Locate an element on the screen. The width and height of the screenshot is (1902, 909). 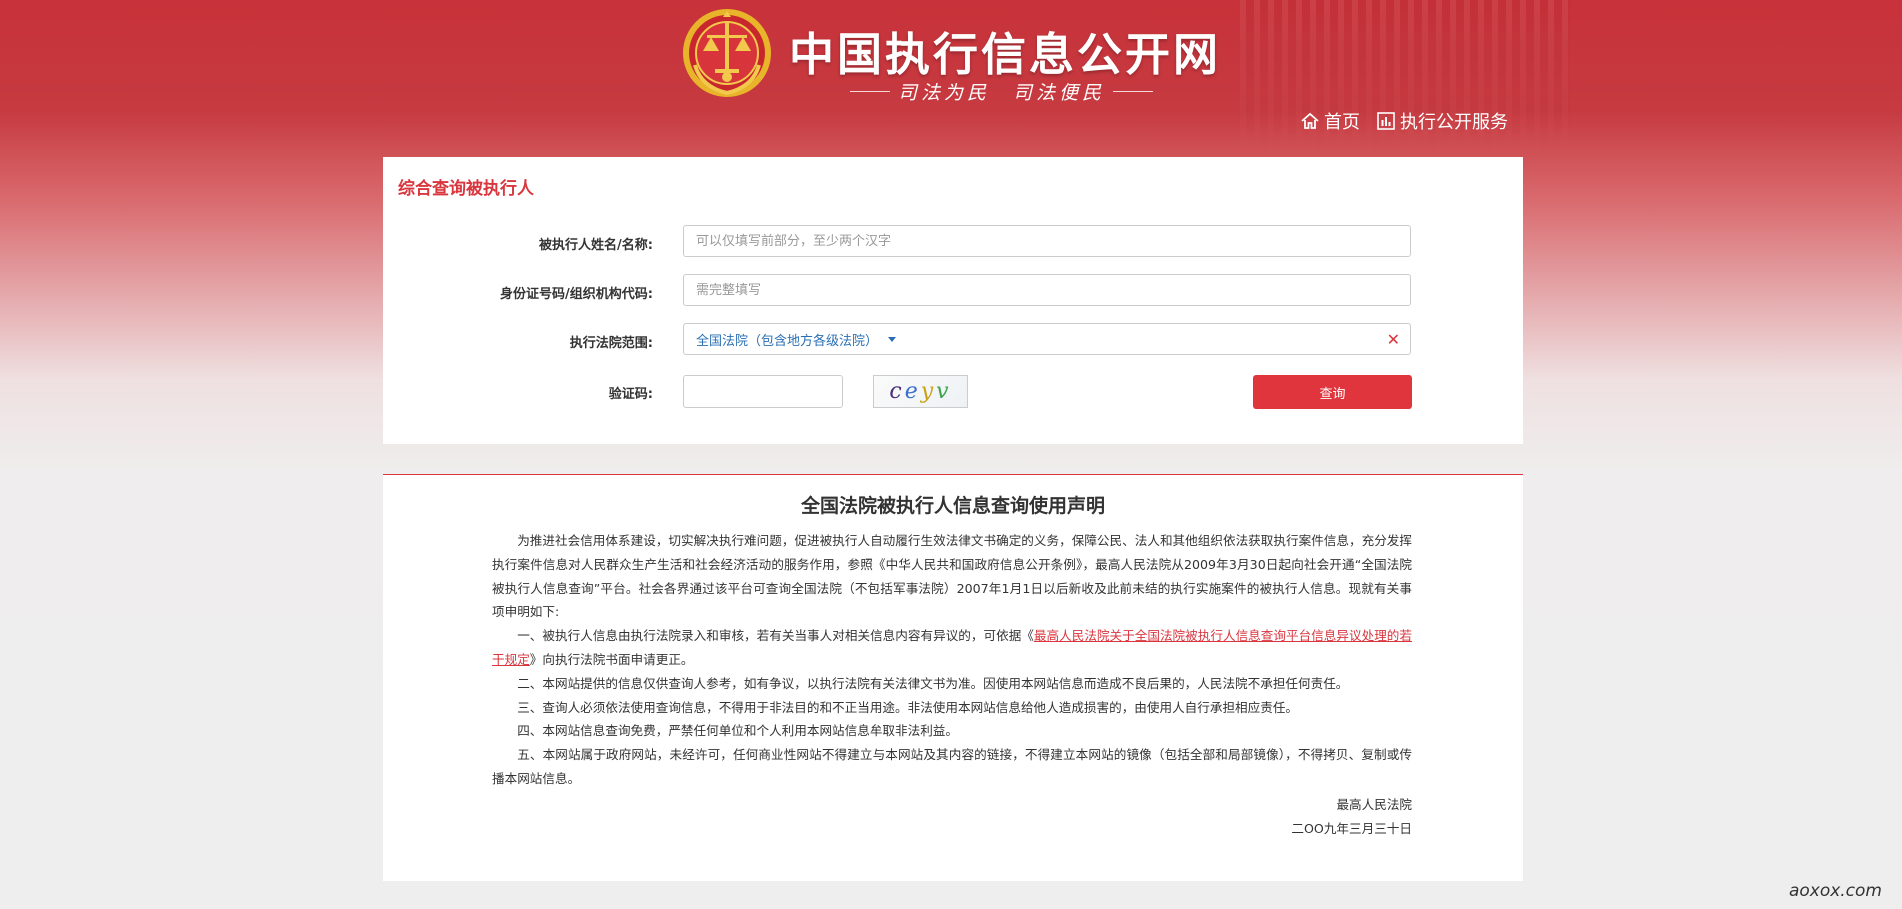
item1-post: 》向执行法院书面申请更正。 is located at coordinates (611, 659).